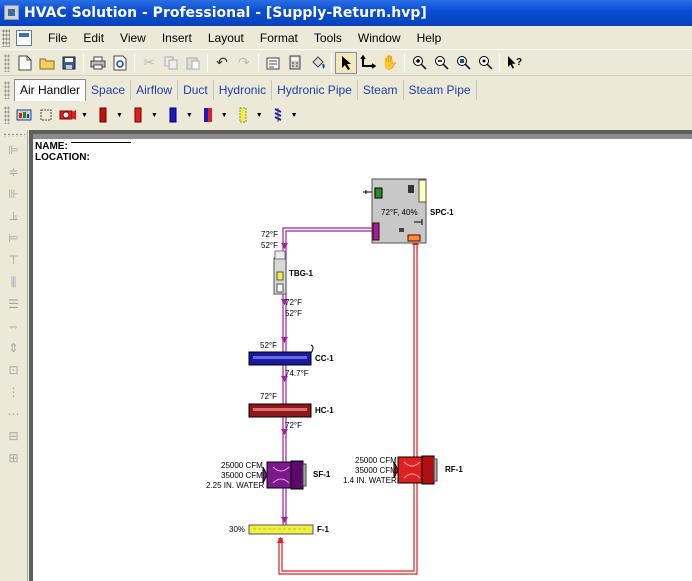  I want to click on copy-icon, so click(171, 63).